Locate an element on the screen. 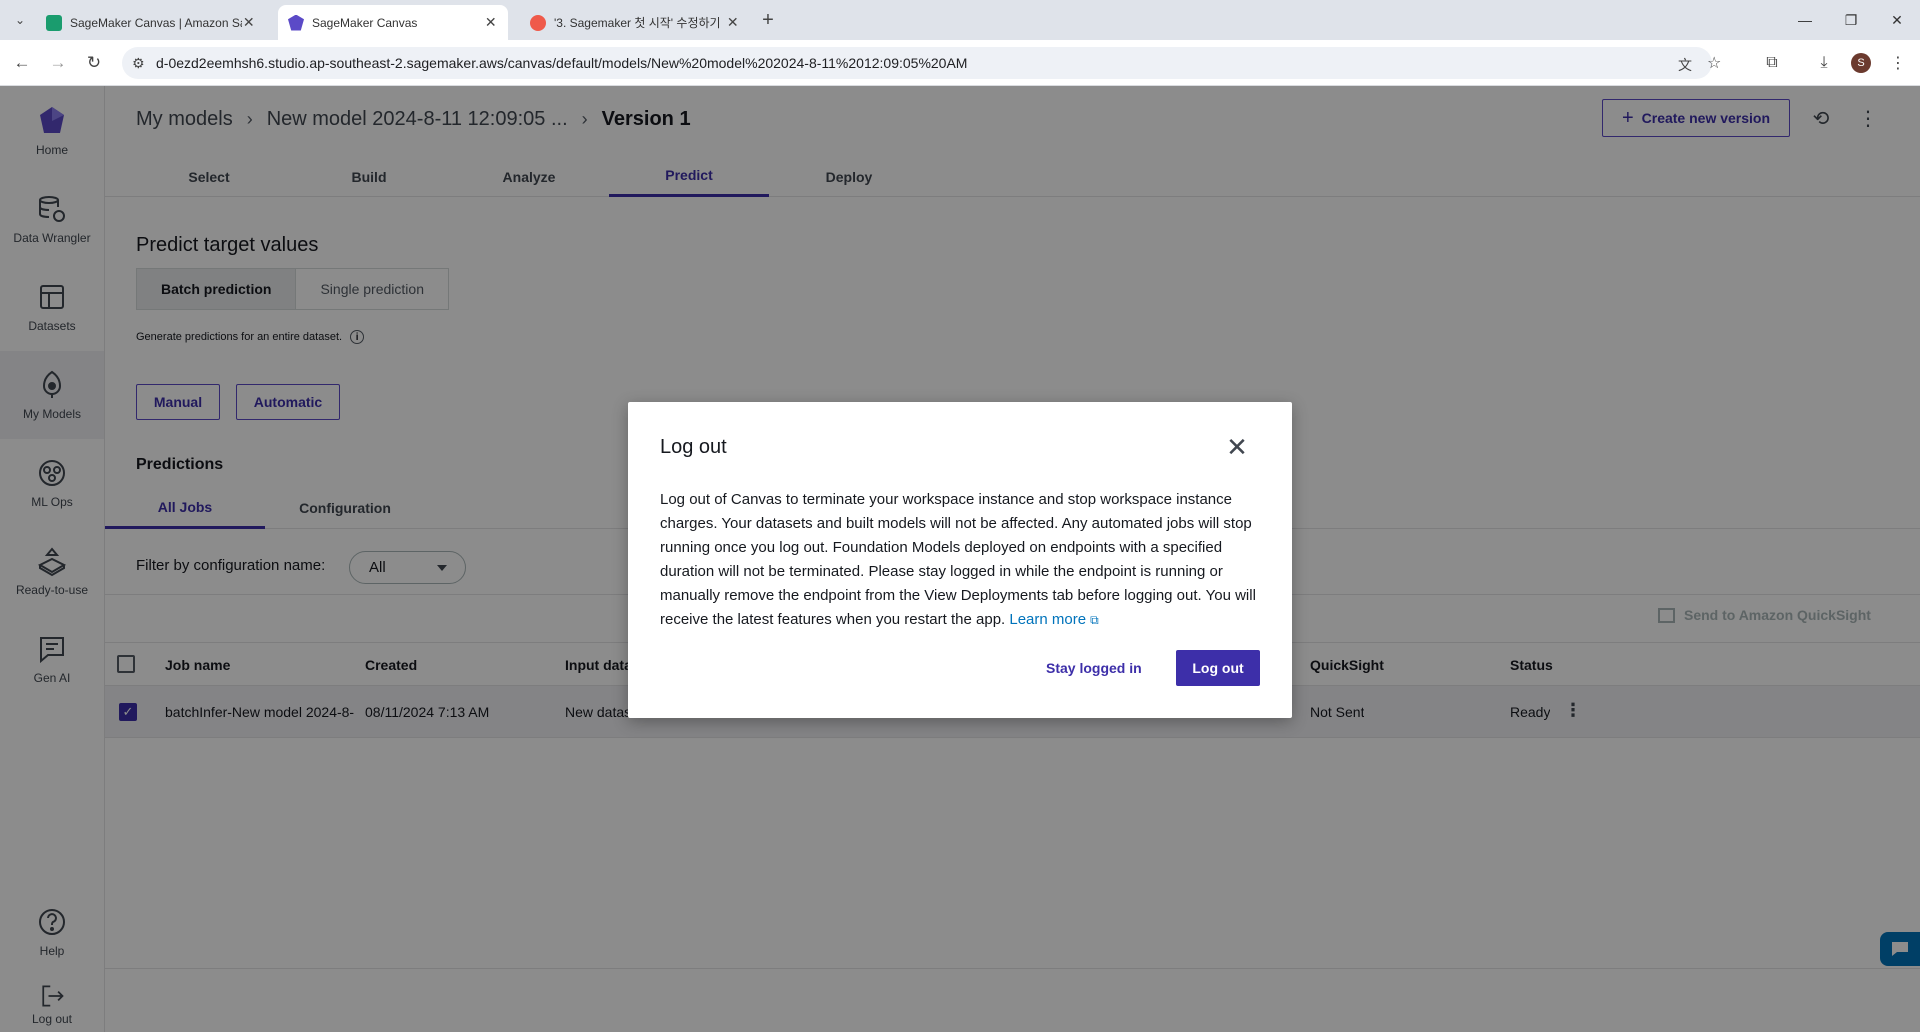 Image resolution: width=1920 pixels, height=1032 pixels. canvas-tab-favicon is located at coordinates (296, 22).